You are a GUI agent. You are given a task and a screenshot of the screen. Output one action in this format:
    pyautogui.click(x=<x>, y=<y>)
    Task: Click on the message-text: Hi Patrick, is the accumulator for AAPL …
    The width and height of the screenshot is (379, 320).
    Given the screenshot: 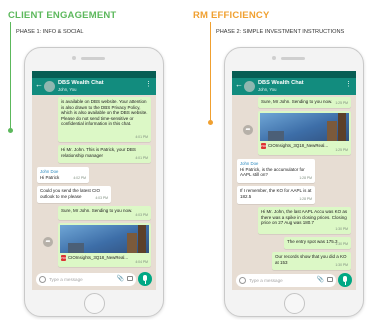 What is the action you would take?
    pyautogui.click(x=272, y=172)
    